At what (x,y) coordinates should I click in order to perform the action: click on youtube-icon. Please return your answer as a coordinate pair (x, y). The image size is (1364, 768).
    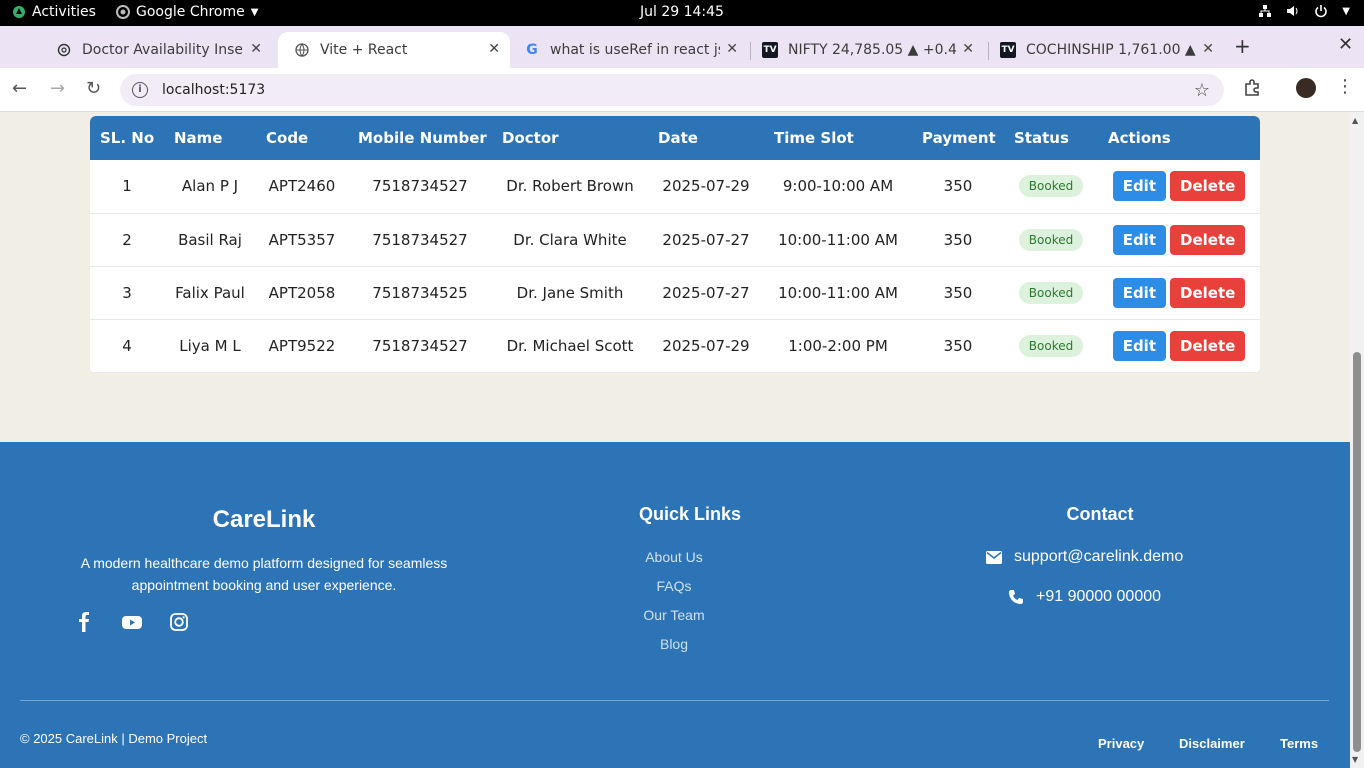
    Looking at the image, I should click on (132, 622).